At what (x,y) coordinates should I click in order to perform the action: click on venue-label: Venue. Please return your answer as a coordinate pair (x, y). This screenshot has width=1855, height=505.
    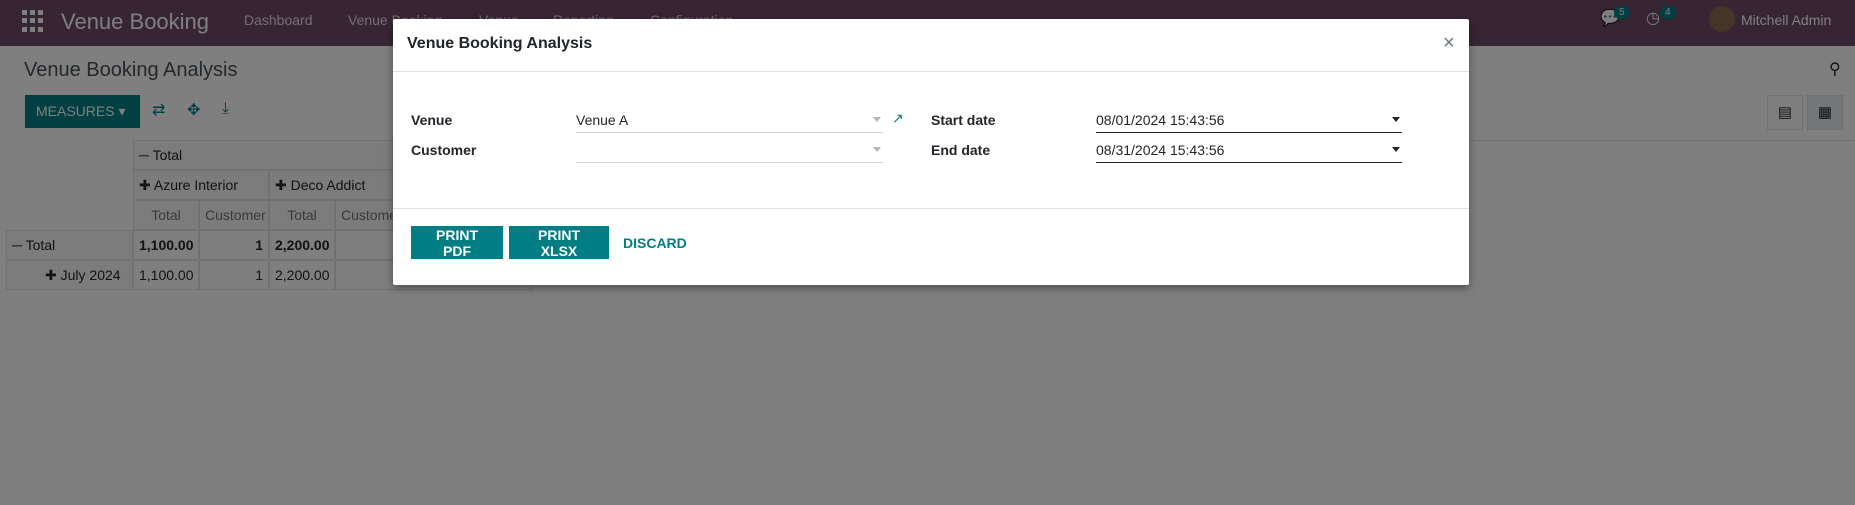
    Looking at the image, I should click on (432, 120).